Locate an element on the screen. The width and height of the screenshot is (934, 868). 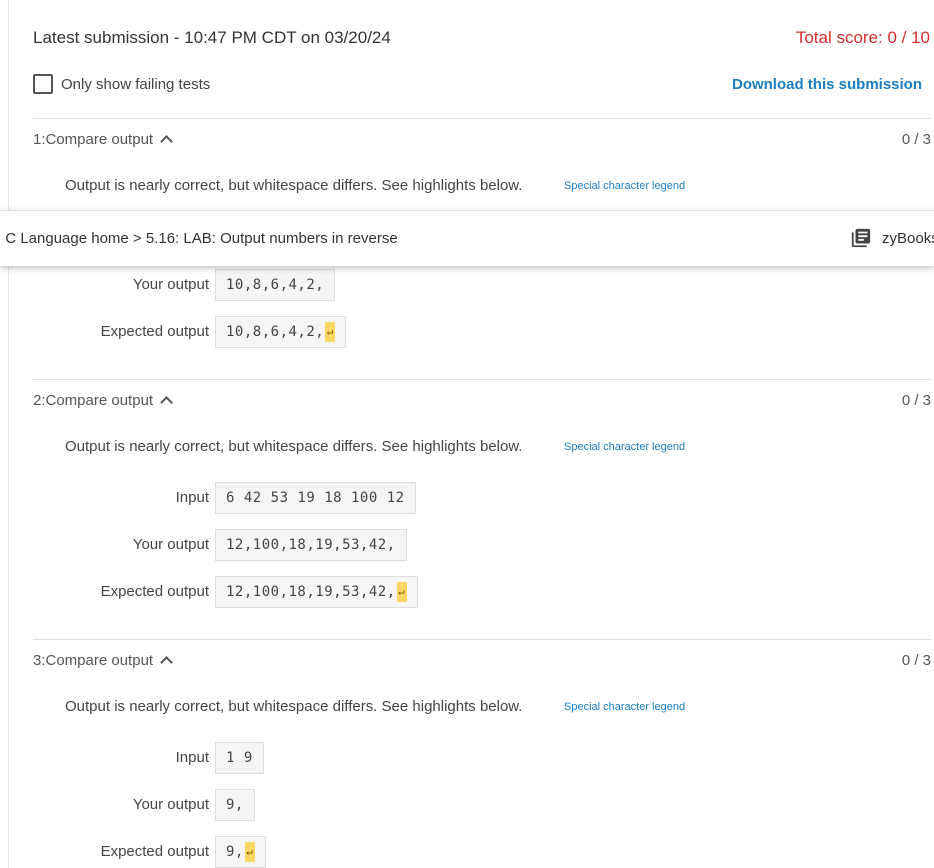
test-2-score: 0 / 3 is located at coordinates (916, 400).